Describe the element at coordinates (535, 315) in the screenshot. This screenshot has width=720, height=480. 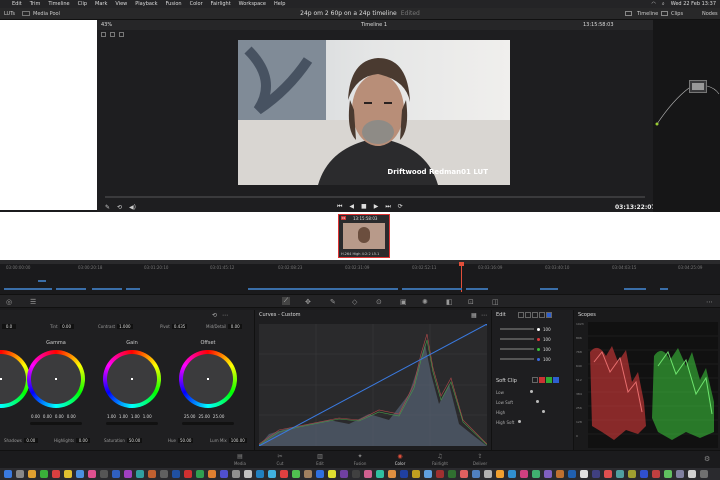
I see `channel-r-button` at that location.